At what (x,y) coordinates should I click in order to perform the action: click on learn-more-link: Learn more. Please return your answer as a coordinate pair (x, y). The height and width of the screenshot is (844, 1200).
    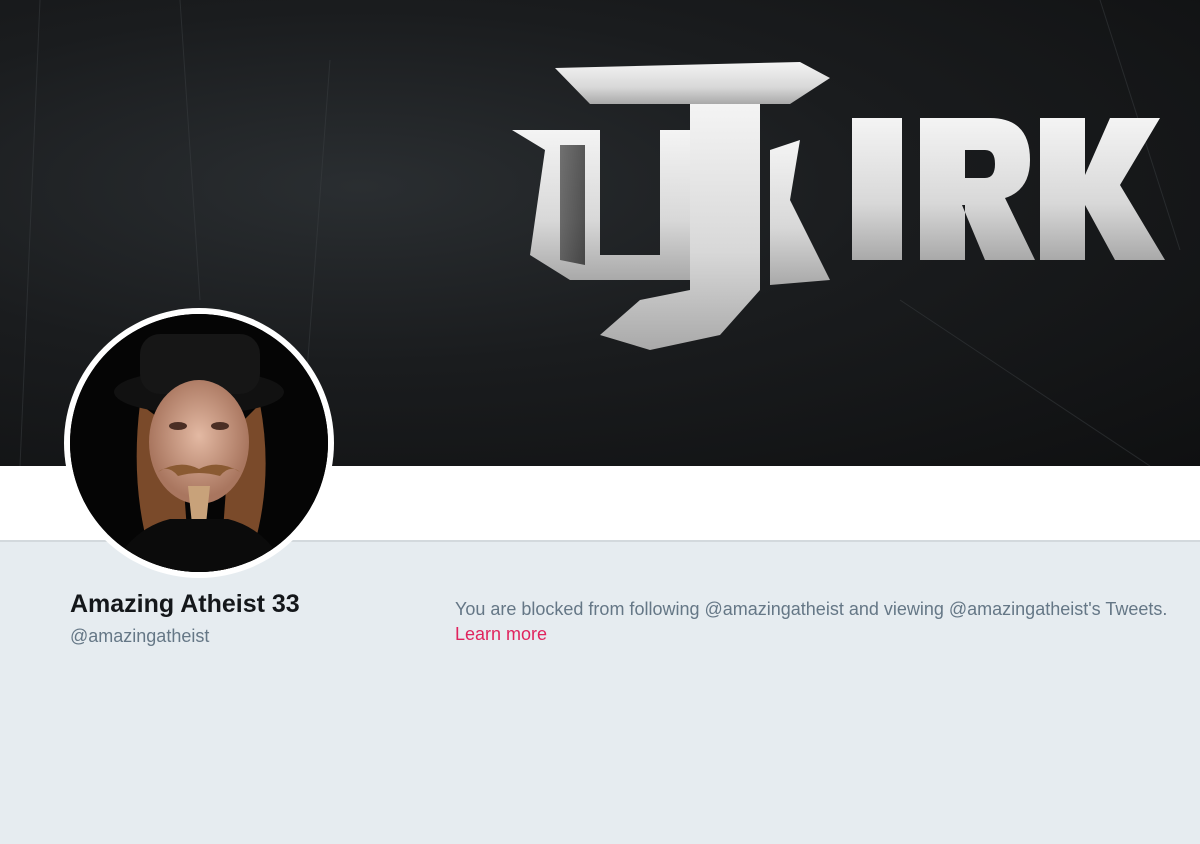
    Looking at the image, I should click on (501, 634).